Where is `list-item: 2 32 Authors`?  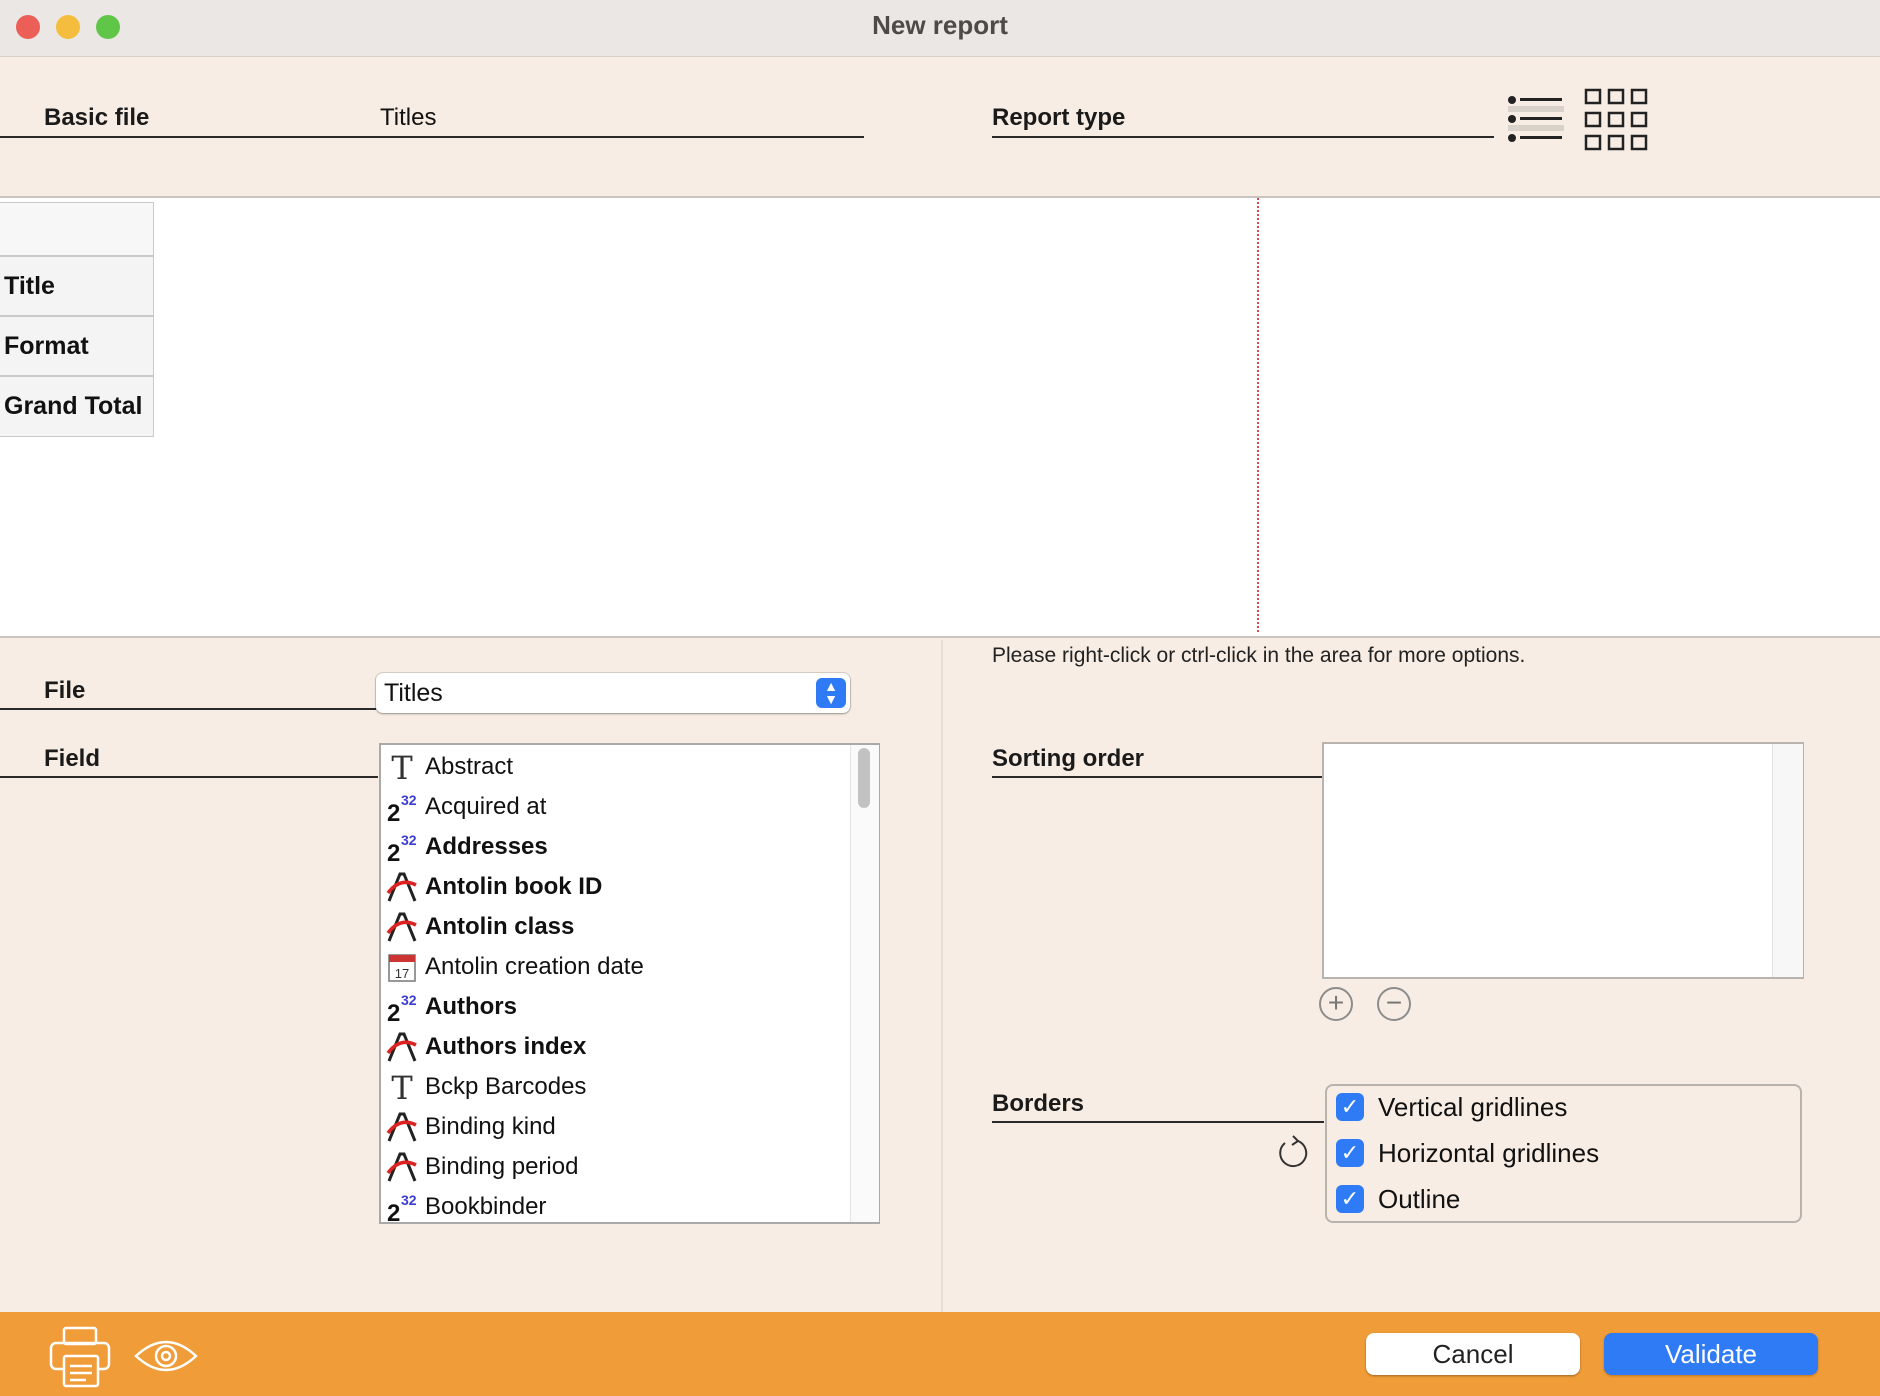 list-item: 2 32 Authors is located at coordinates (615, 1007).